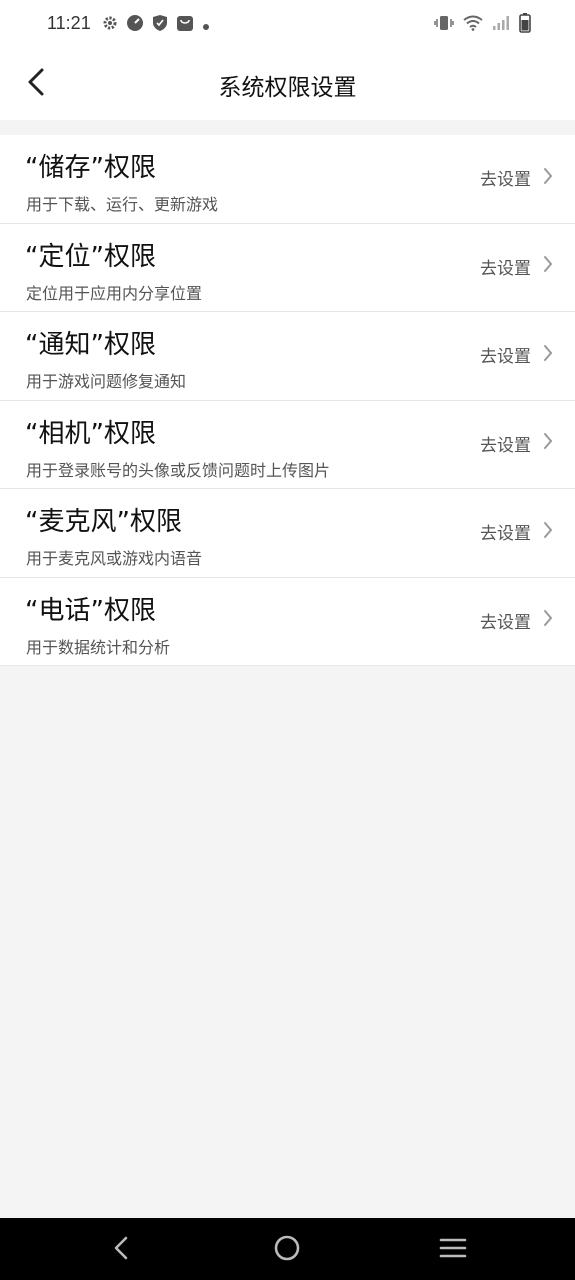  What do you see at coordinates (114, 293) in the screenshot?
I see `permission-description: 定位用于应用内分享位置` at bounding box center [114, 293].